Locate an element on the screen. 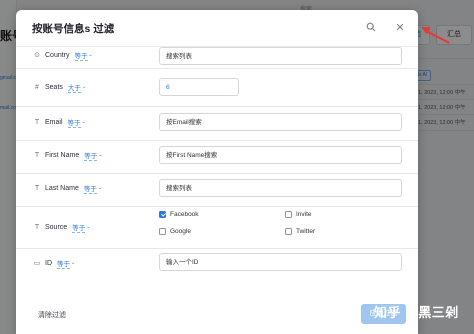  filter-row-country: ⊙ Country 等于 ⌄ 搜索列表 is located at coordinates (217, 57).